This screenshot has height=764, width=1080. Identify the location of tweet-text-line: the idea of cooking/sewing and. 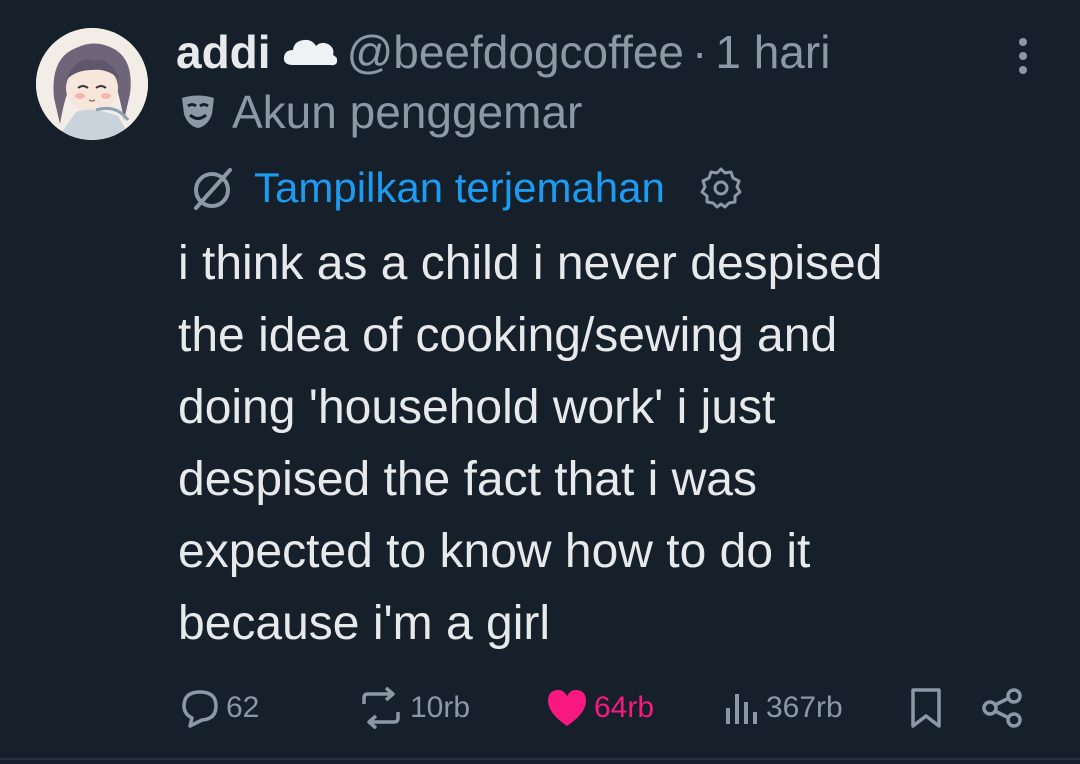
(508, 335).